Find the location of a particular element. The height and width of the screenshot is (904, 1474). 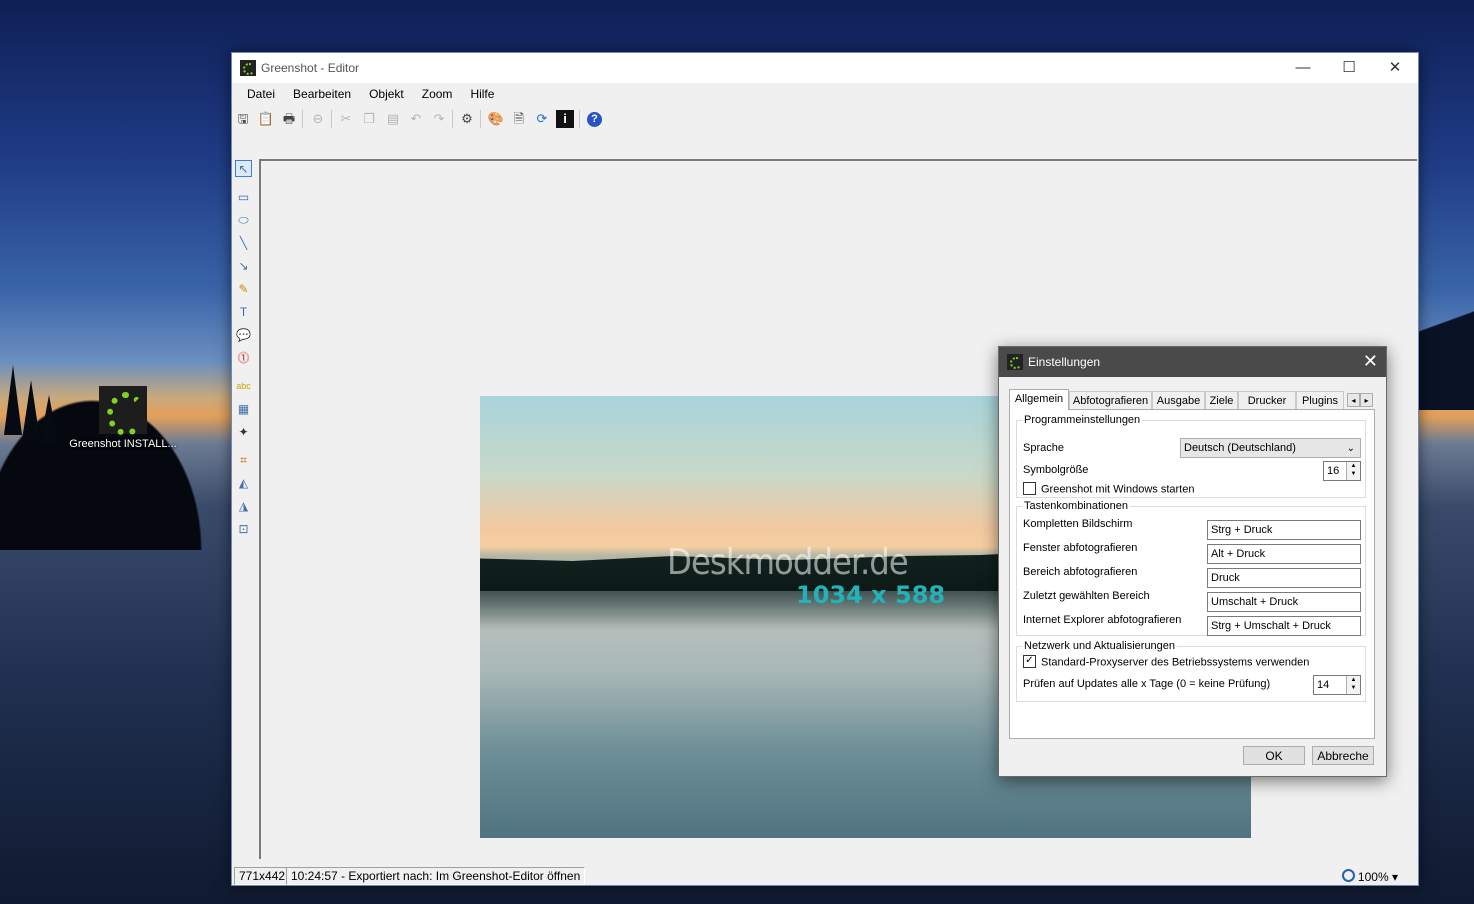

image-editor-icon: 🎨 is located at coordinates (496, 119).